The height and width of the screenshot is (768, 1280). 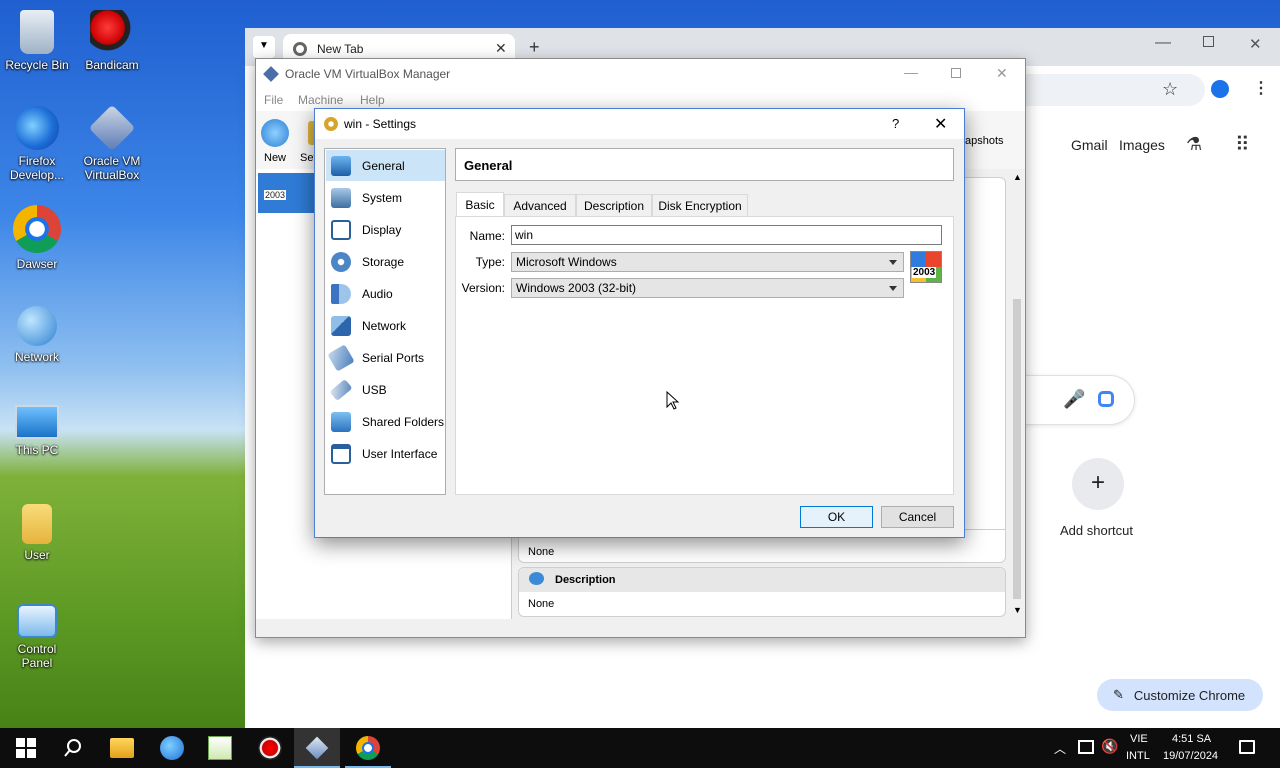 What do you see at coordinates (1098, 484) in the screenshot?
I see `add-shortcut-button: +` at bounding box center [1098, 484].